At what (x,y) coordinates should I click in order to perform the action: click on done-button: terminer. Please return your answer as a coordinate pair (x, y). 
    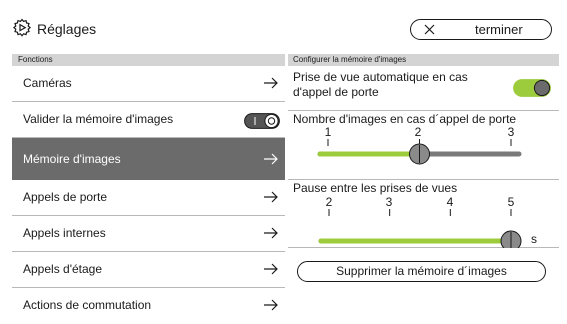
    Looking at the image, I should click on (481, 29).